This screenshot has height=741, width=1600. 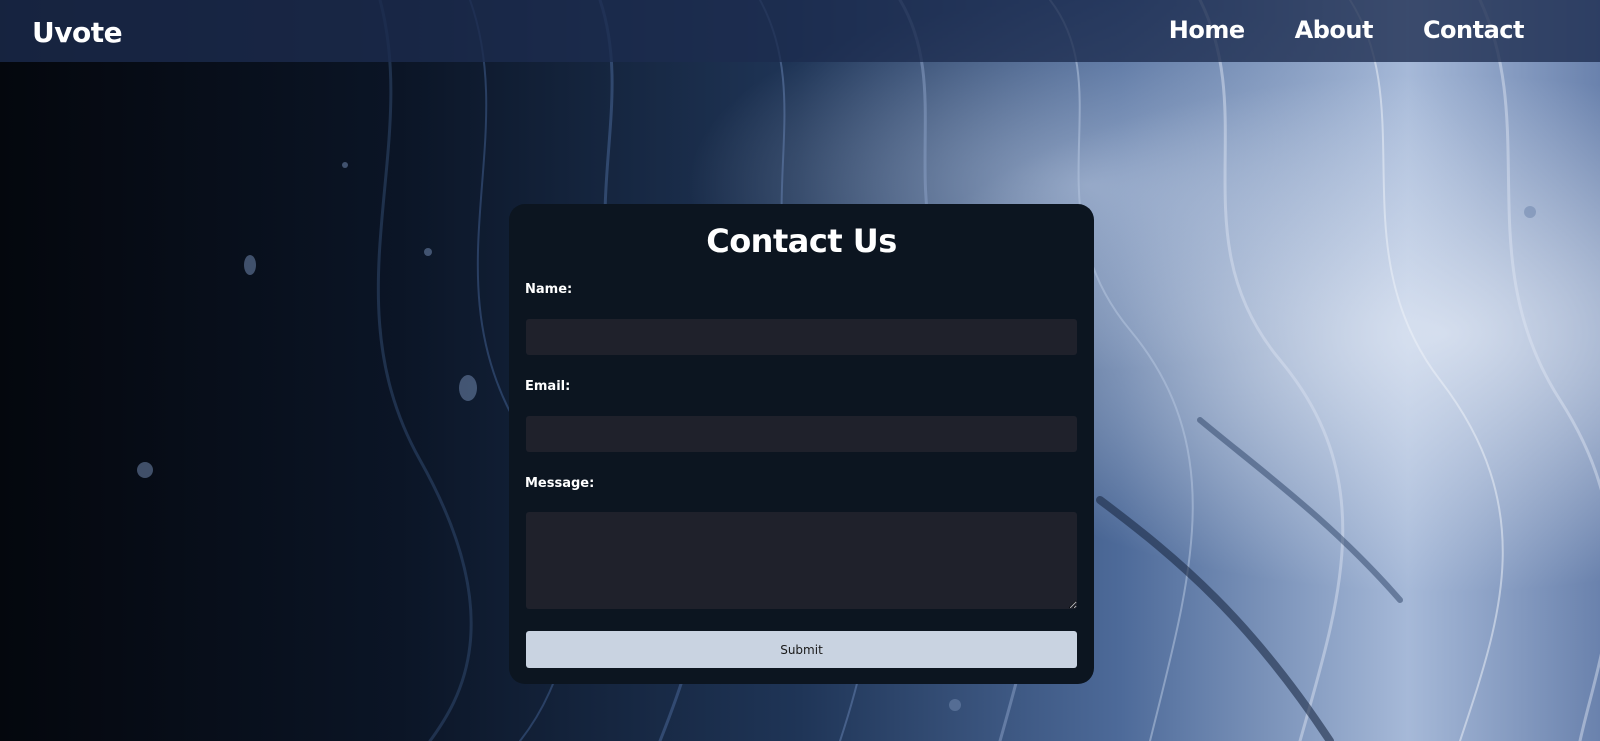 I want to click on email-label: Email:, so click(x=548, y=386).